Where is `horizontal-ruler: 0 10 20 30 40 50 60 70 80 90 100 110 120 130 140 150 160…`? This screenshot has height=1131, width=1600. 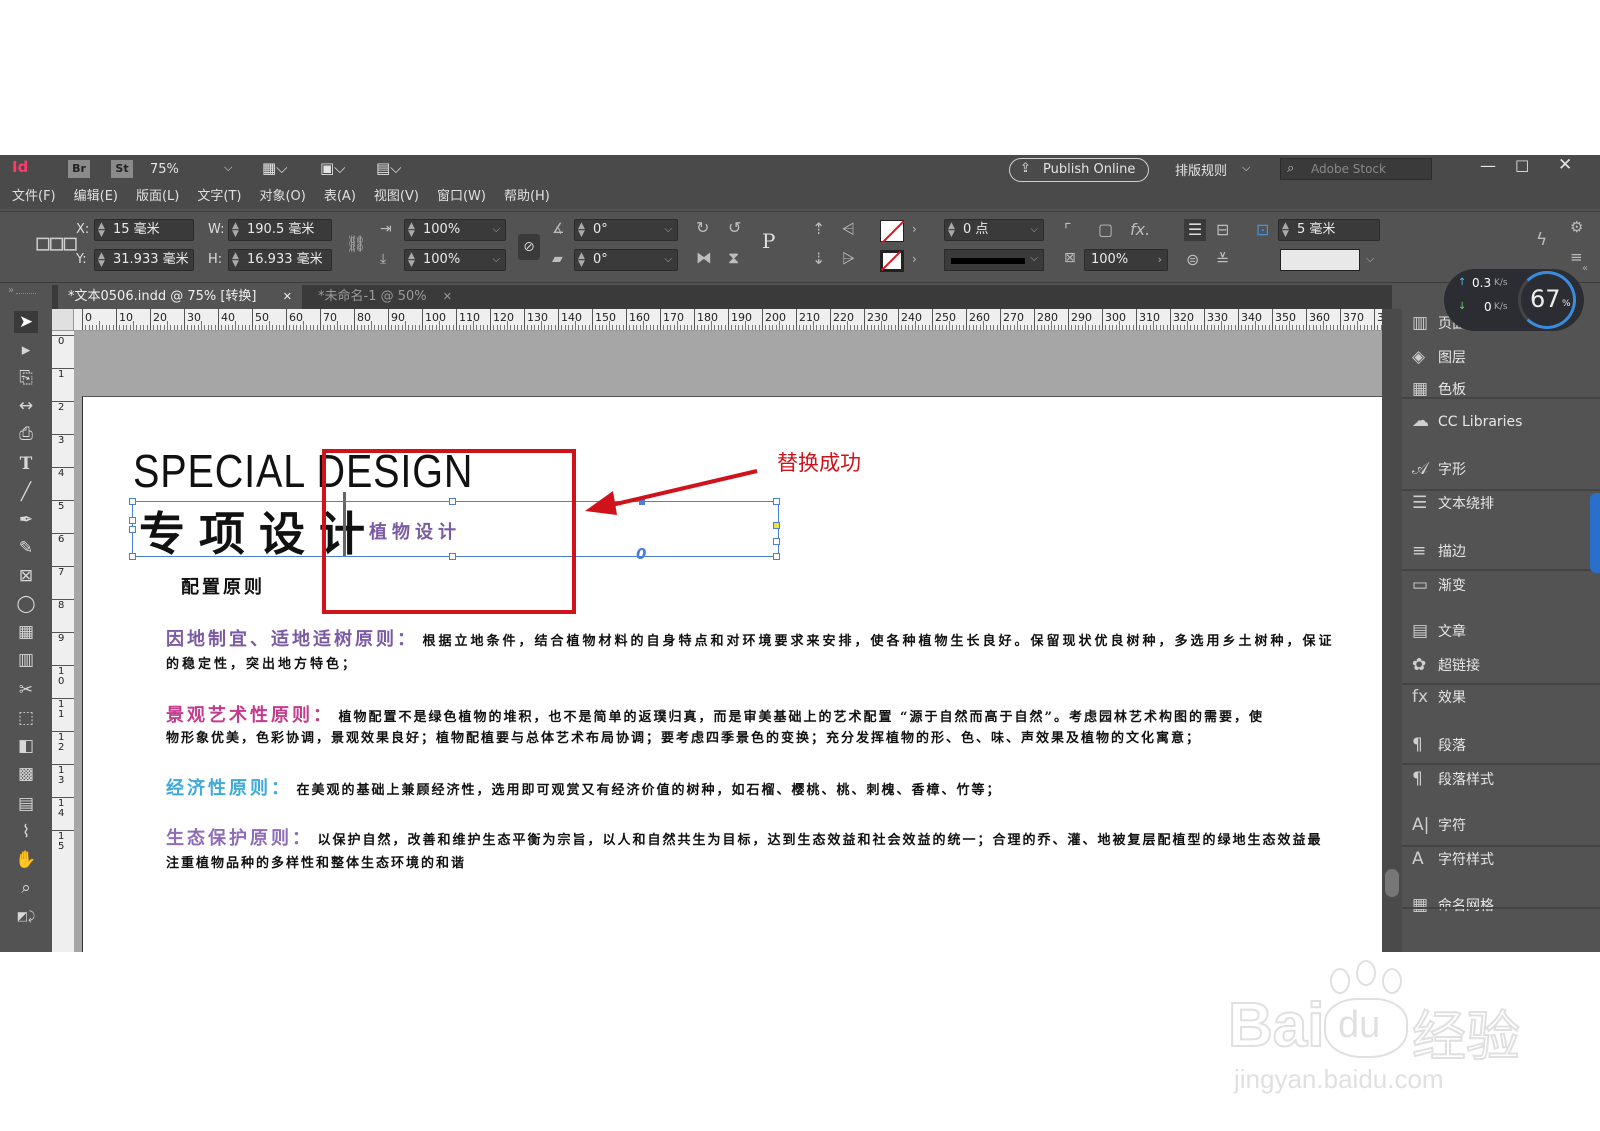 horizontal-ruler: 0 10 20 30 40 50 60 70 80 90 100 110 120 130 140 150 160… is located at coordinates (728, 320).